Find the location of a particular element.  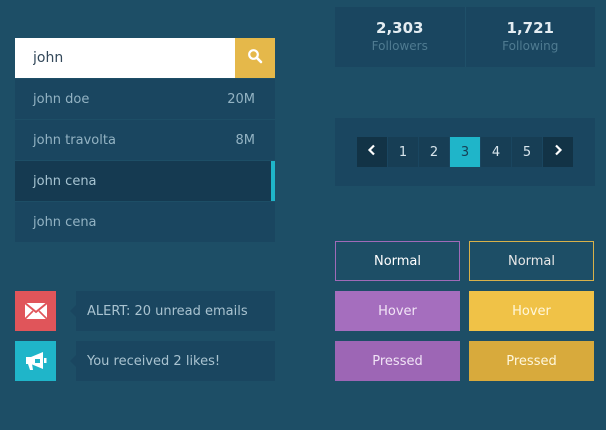

hover-purple-button: Hover is located at coordinates (397, 311).